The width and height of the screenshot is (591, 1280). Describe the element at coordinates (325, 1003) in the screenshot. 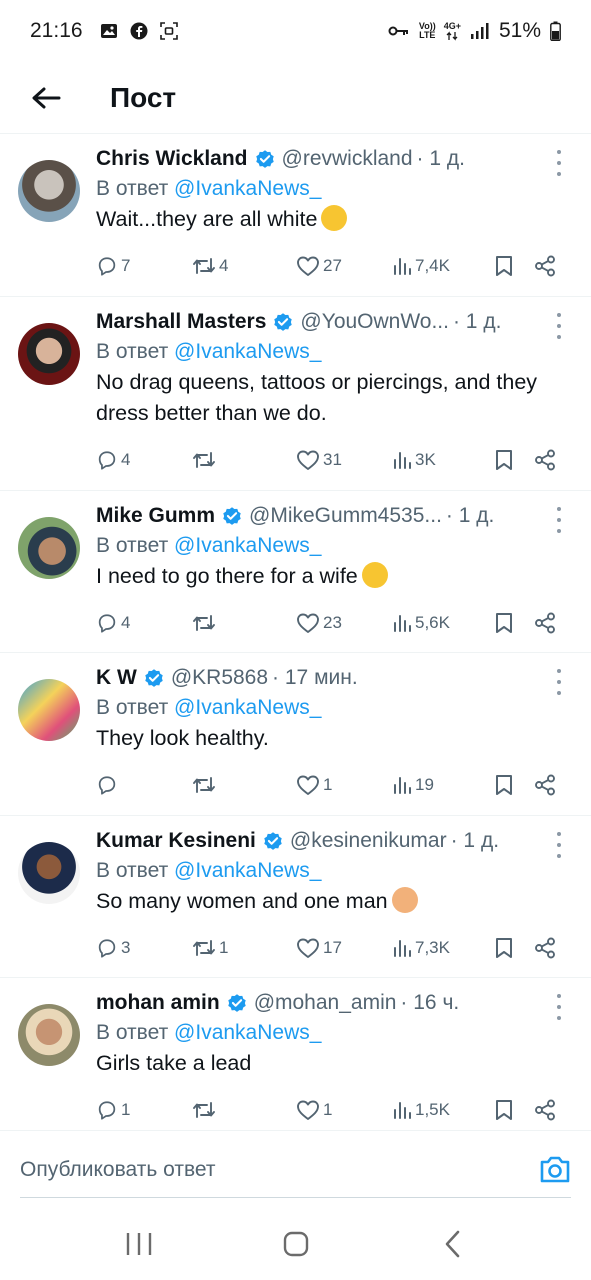

I see `author-handle: @mohan_amin` at that location.